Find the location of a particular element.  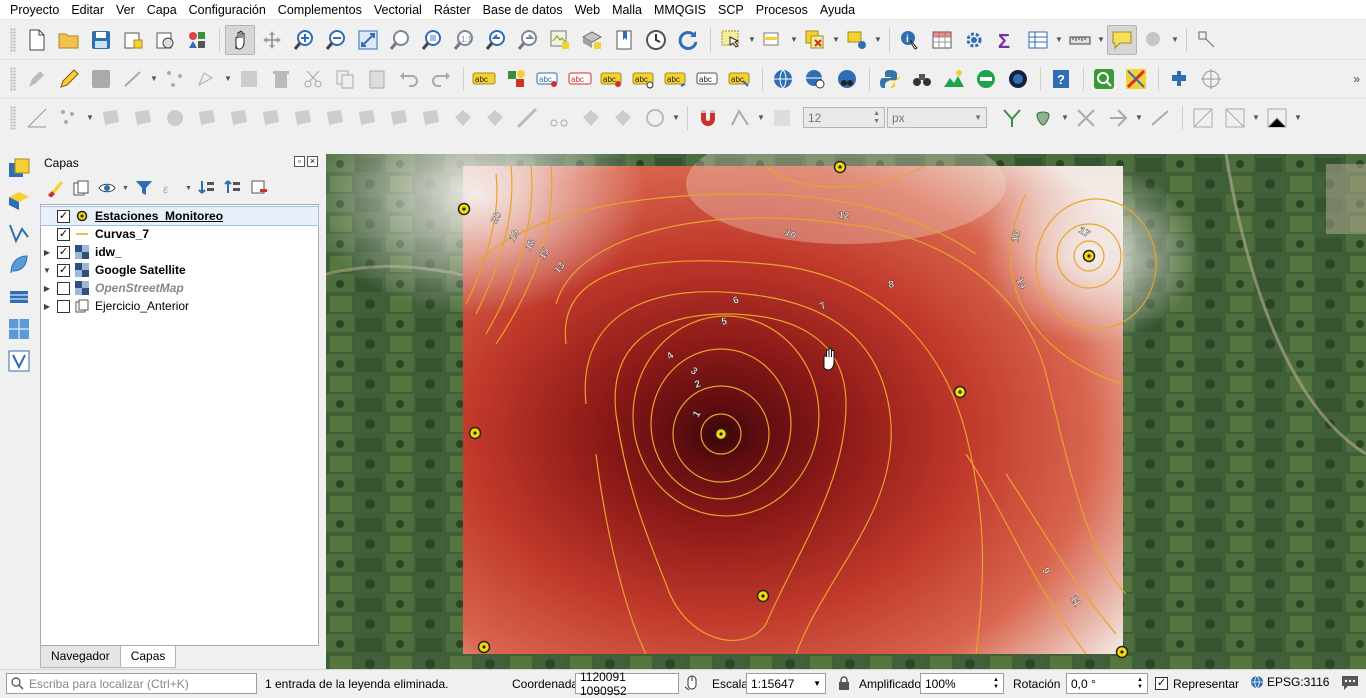

filter-expression-button: ε is located at coordinates (170, 188).